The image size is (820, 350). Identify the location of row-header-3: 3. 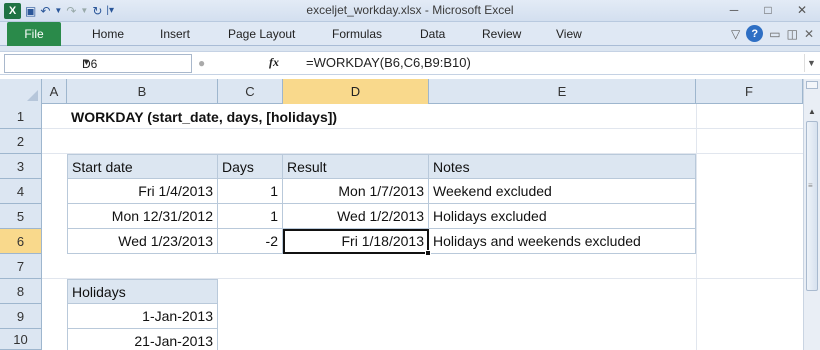
(21, 166).